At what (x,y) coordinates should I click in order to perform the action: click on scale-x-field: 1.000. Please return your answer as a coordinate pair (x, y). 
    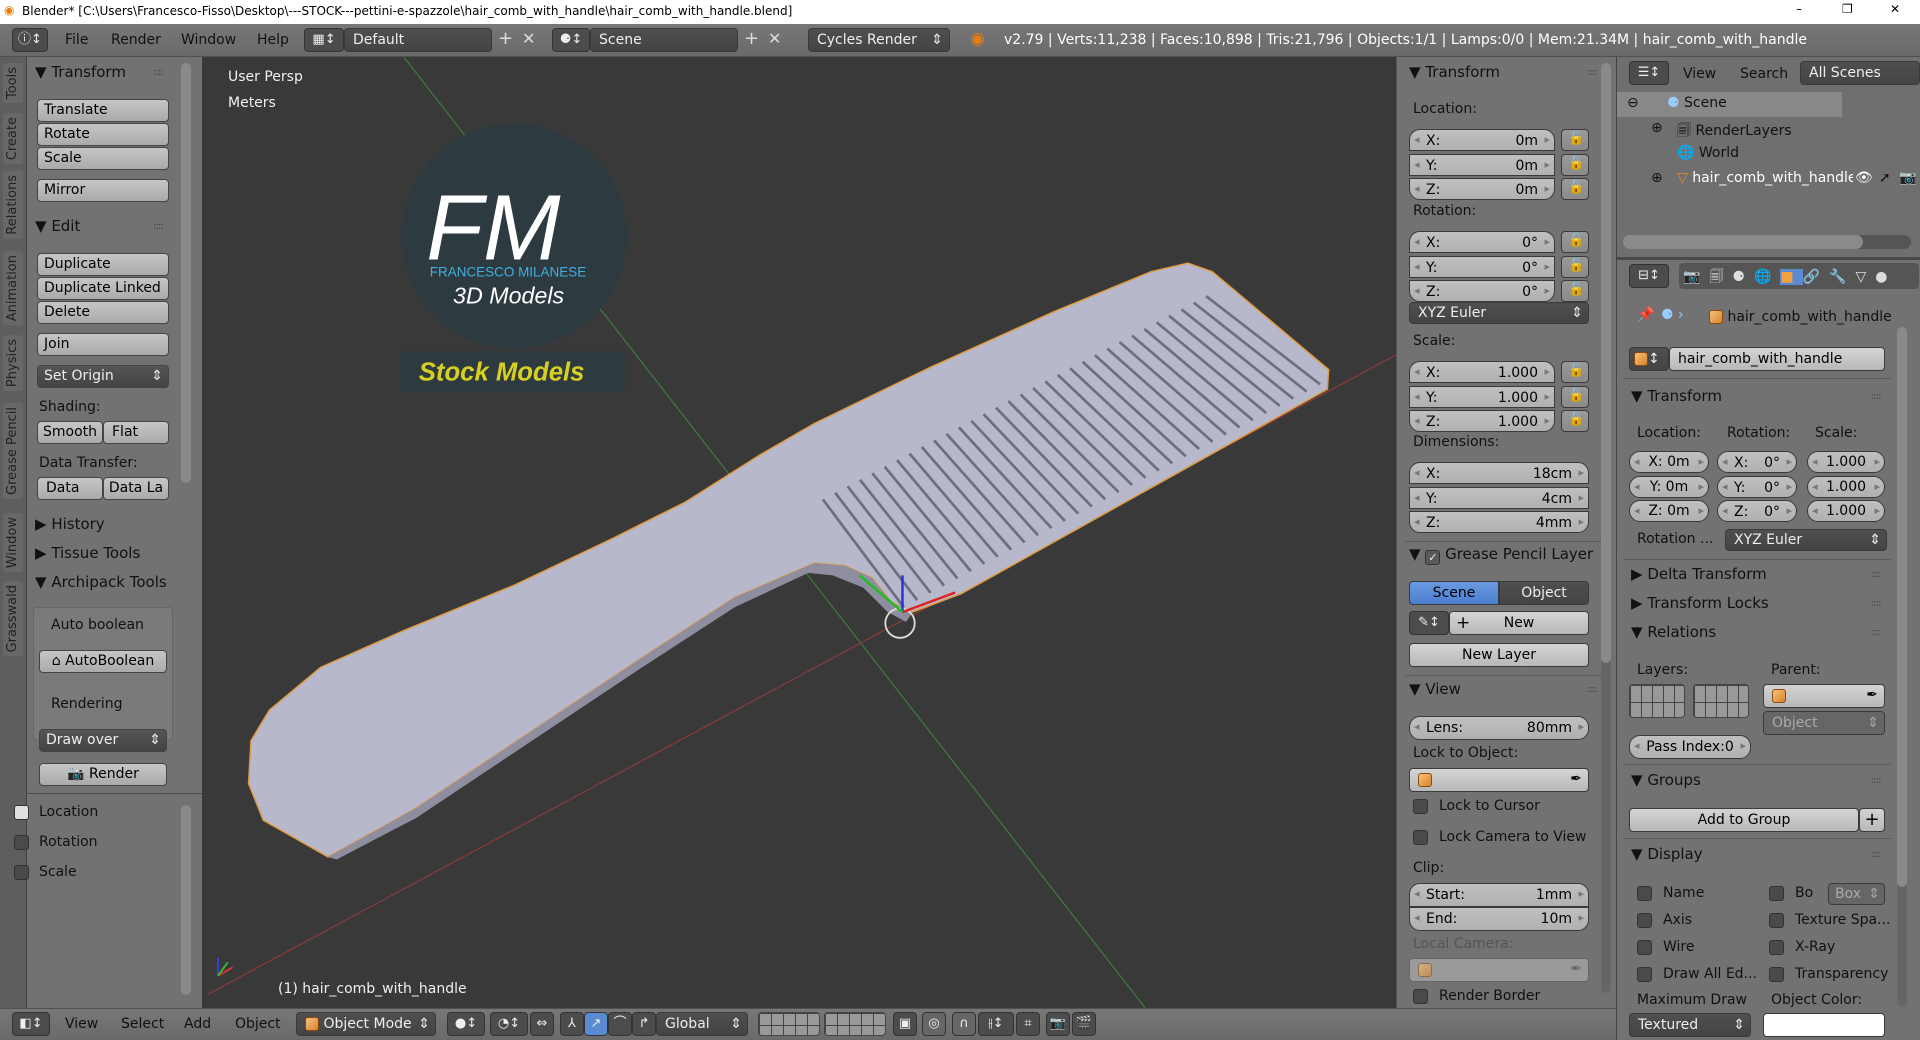
    Looking at the image, I should click on (1846, 462).